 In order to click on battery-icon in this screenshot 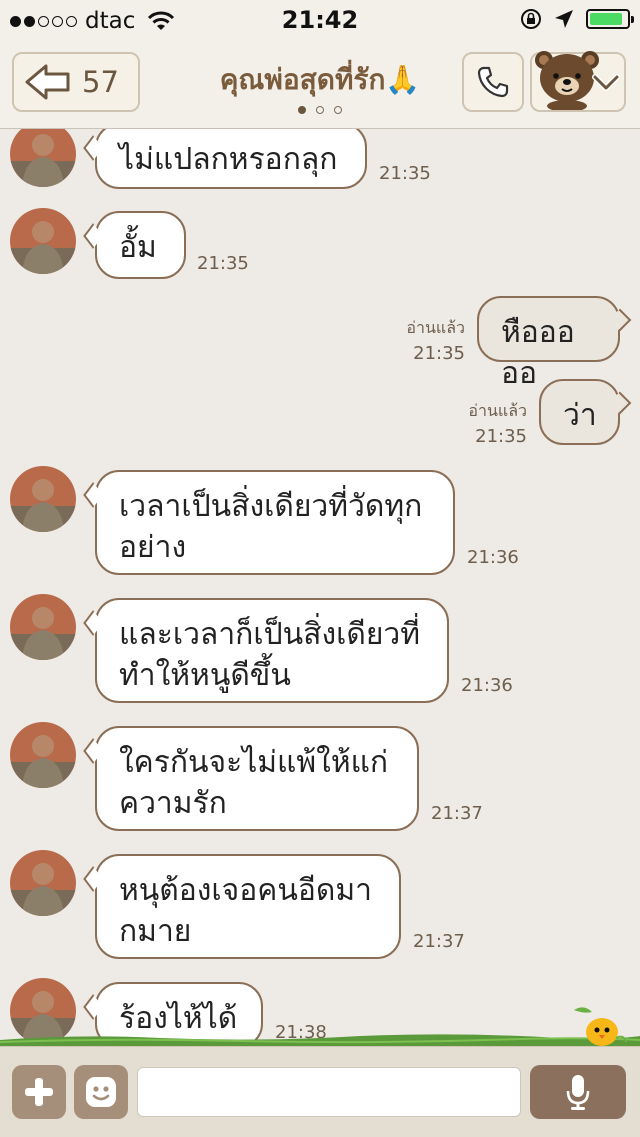, I will do `click(610, 19)`.